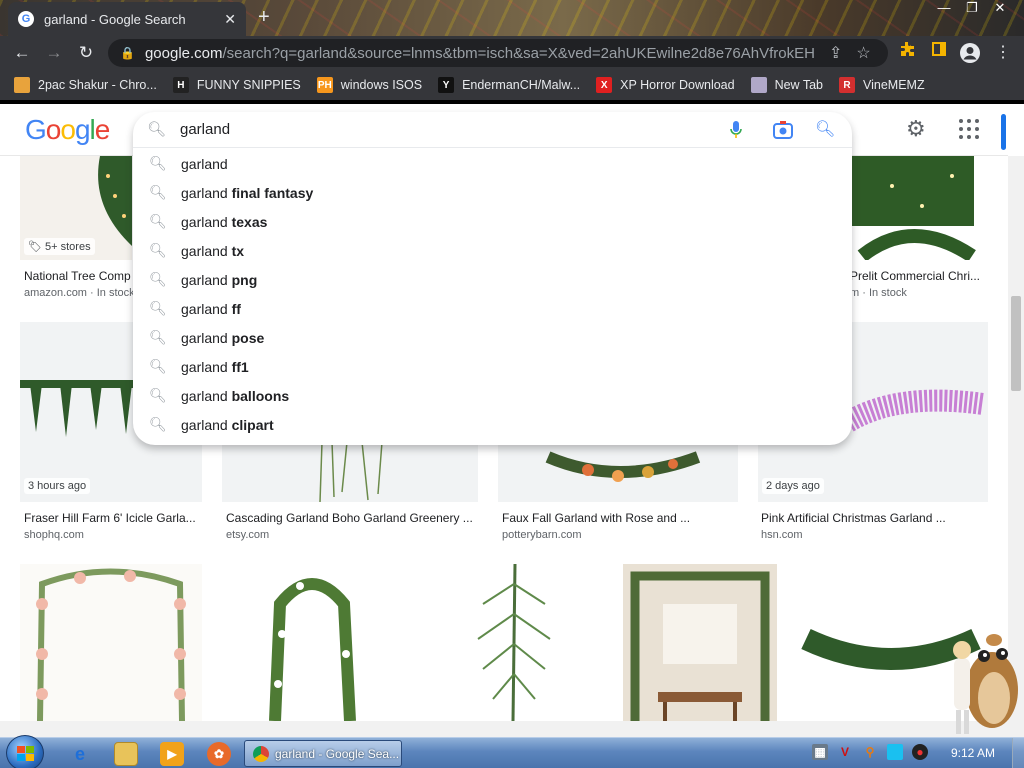 The image size is (1024, 768). I want to click on network-tray-icon: ▦, so click(820, 752).